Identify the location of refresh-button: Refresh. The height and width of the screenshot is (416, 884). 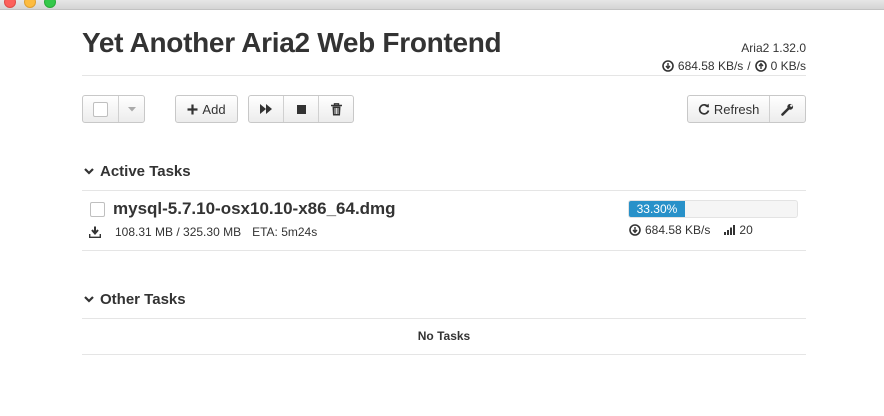
(729, 109).